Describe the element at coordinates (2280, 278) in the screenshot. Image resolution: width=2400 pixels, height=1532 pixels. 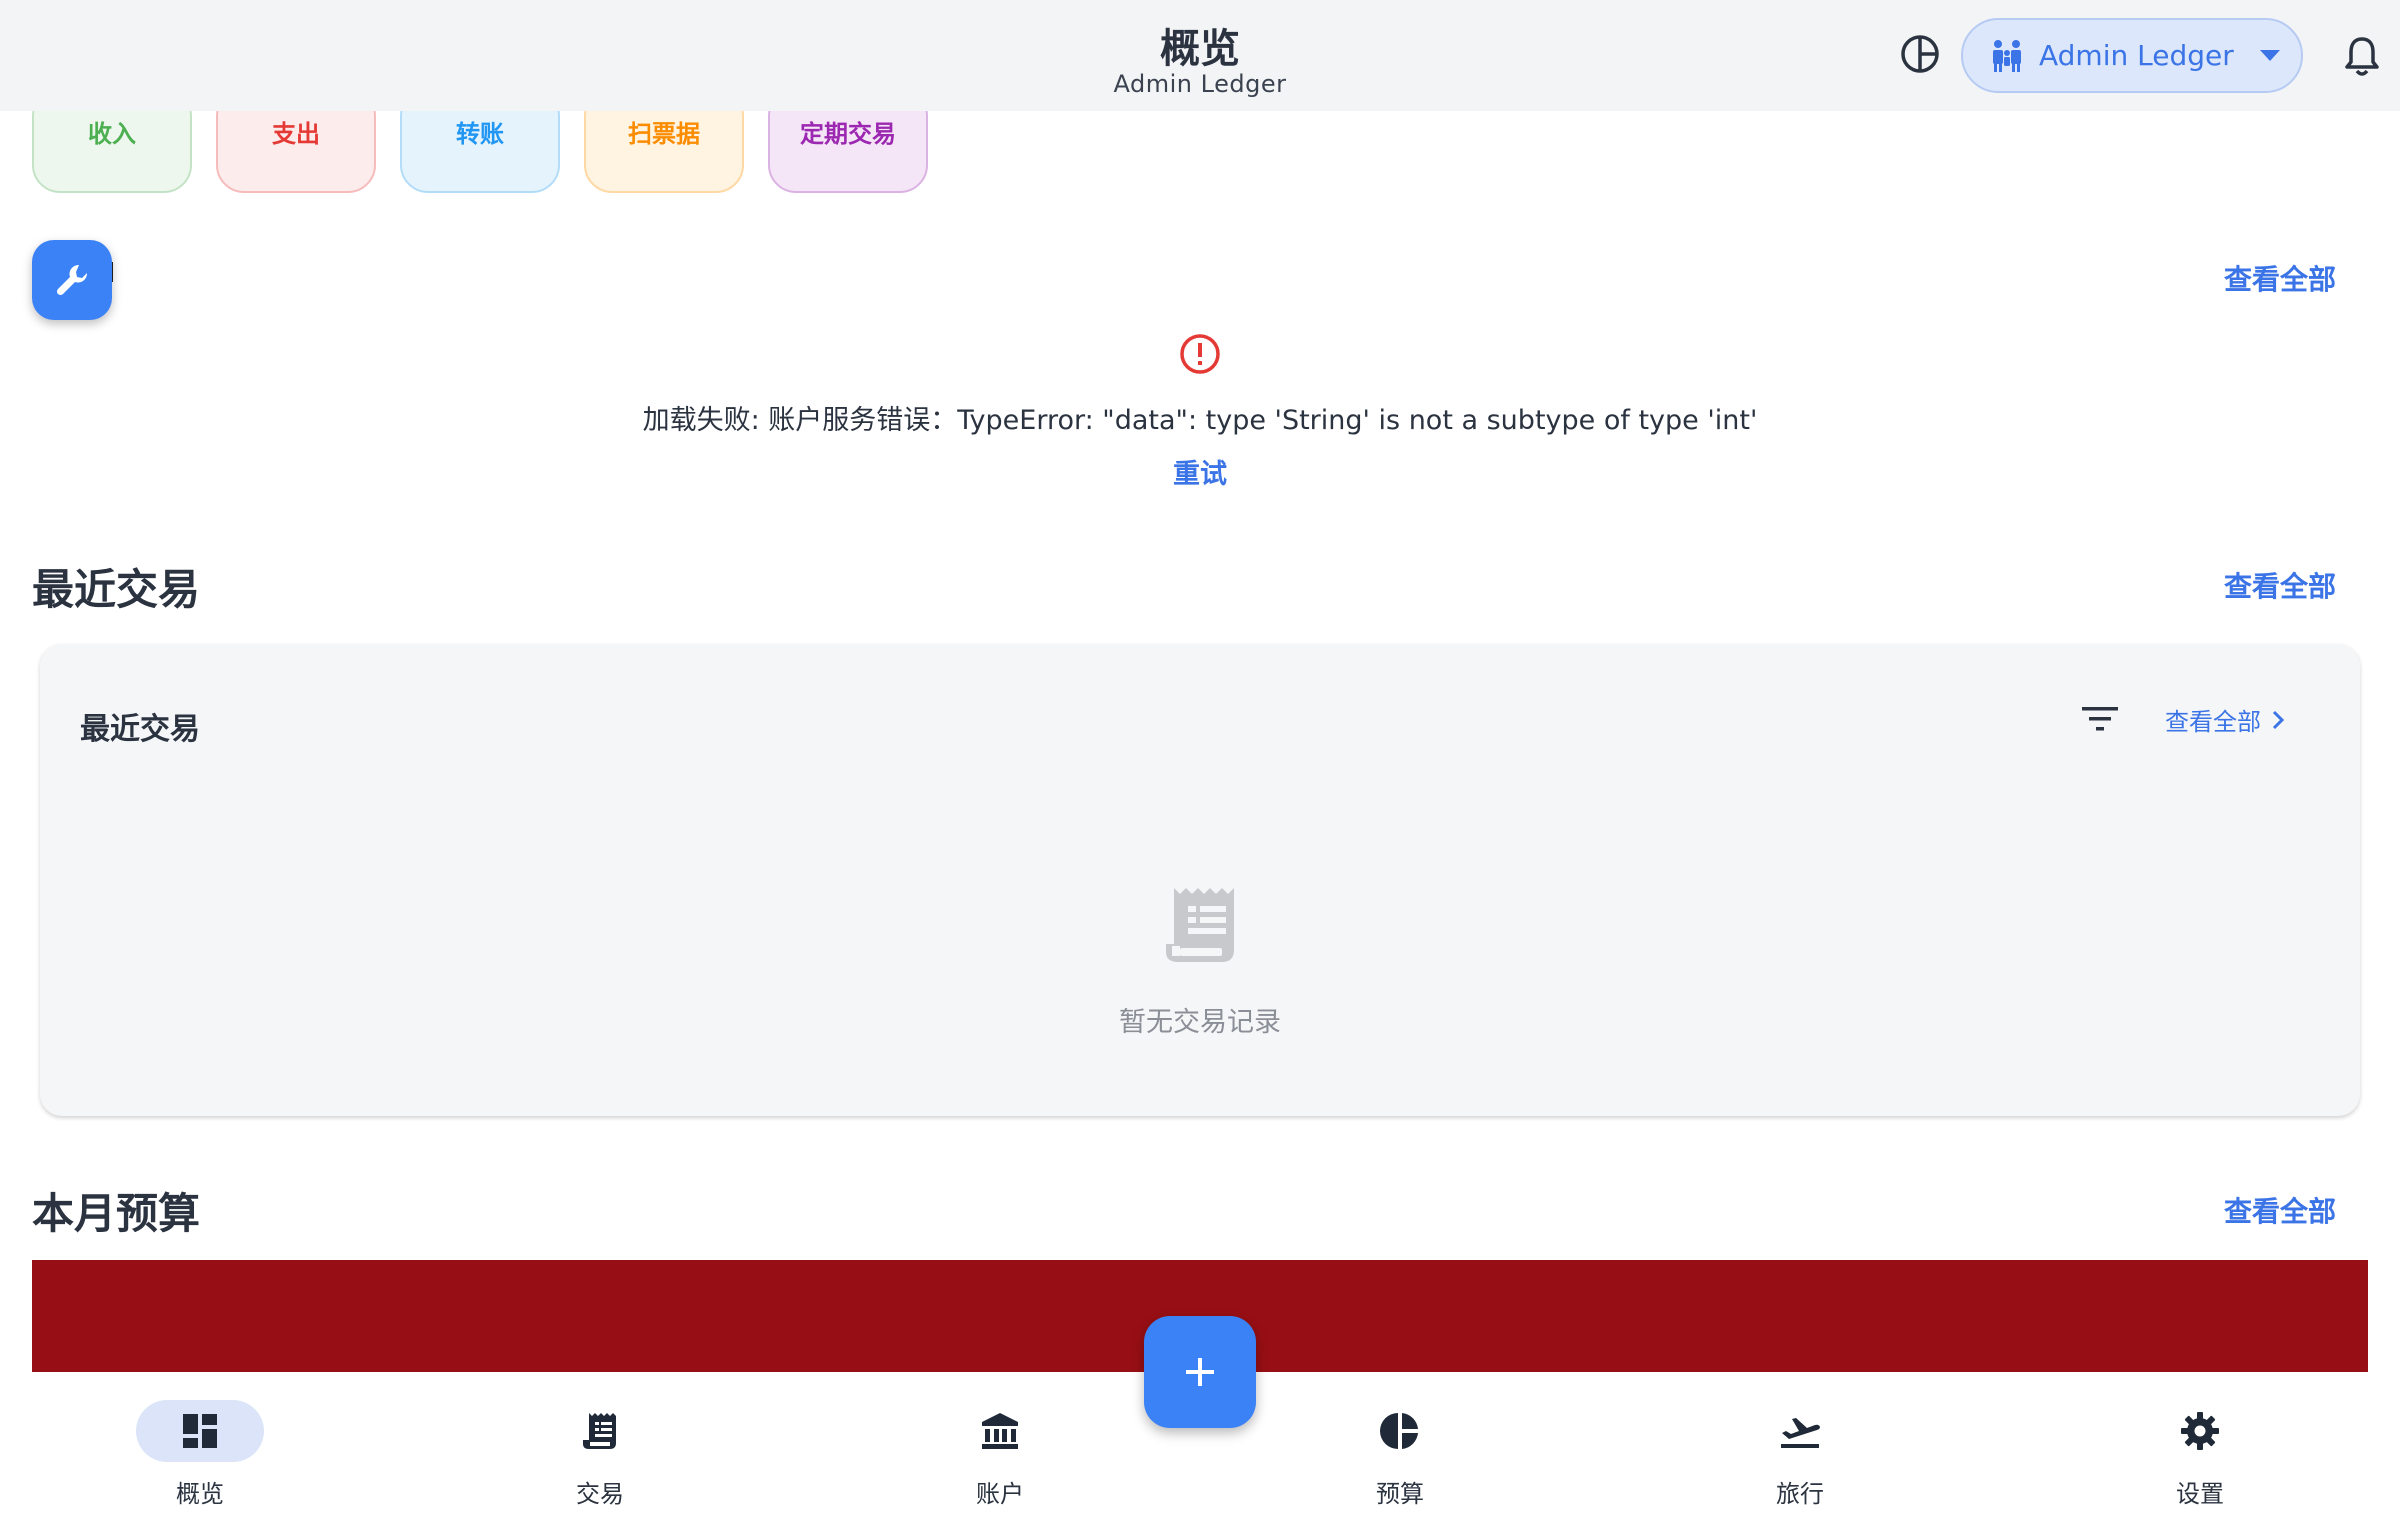
I see `accounts-view-all-link: 查看全部` at that location.